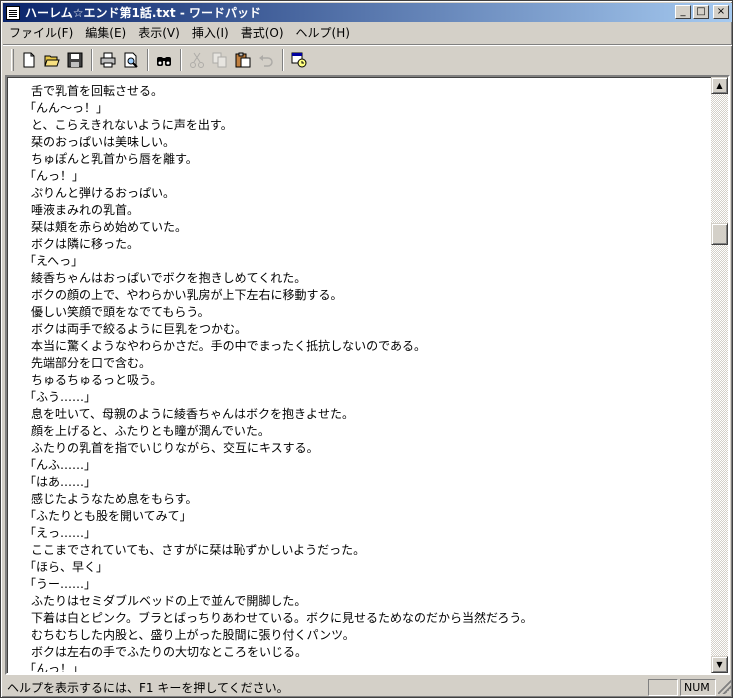 This screenshot has height=698, width=733. What do you see at coordinates (683, 12) in the screenshot?
I see `minimize-button: _` at bounding box center [683, 12].